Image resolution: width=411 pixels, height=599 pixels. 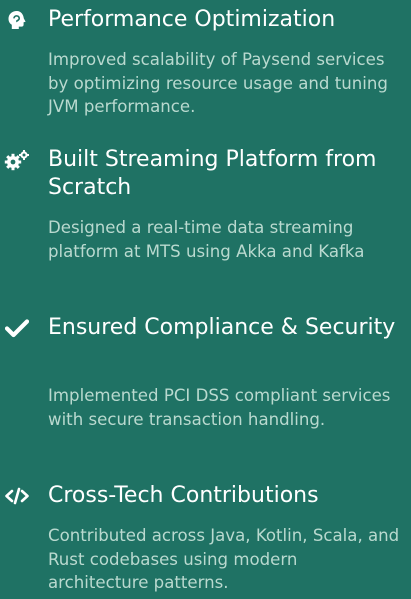 I want to click on gears-icon, so click(x=17, y=160).